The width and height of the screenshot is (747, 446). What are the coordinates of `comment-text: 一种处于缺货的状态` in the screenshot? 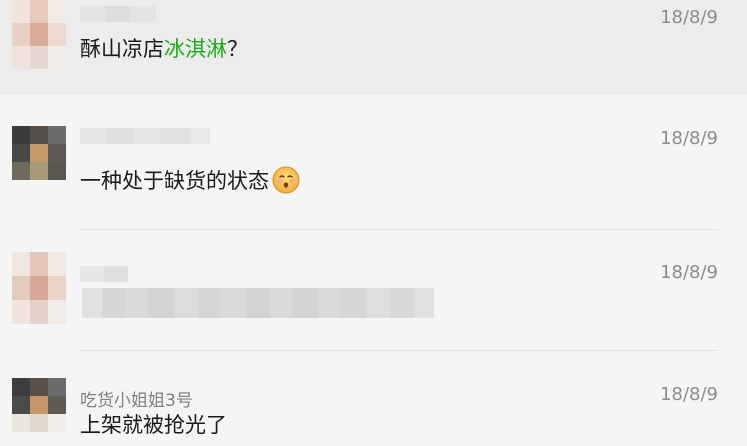 It's located at (190, 180).